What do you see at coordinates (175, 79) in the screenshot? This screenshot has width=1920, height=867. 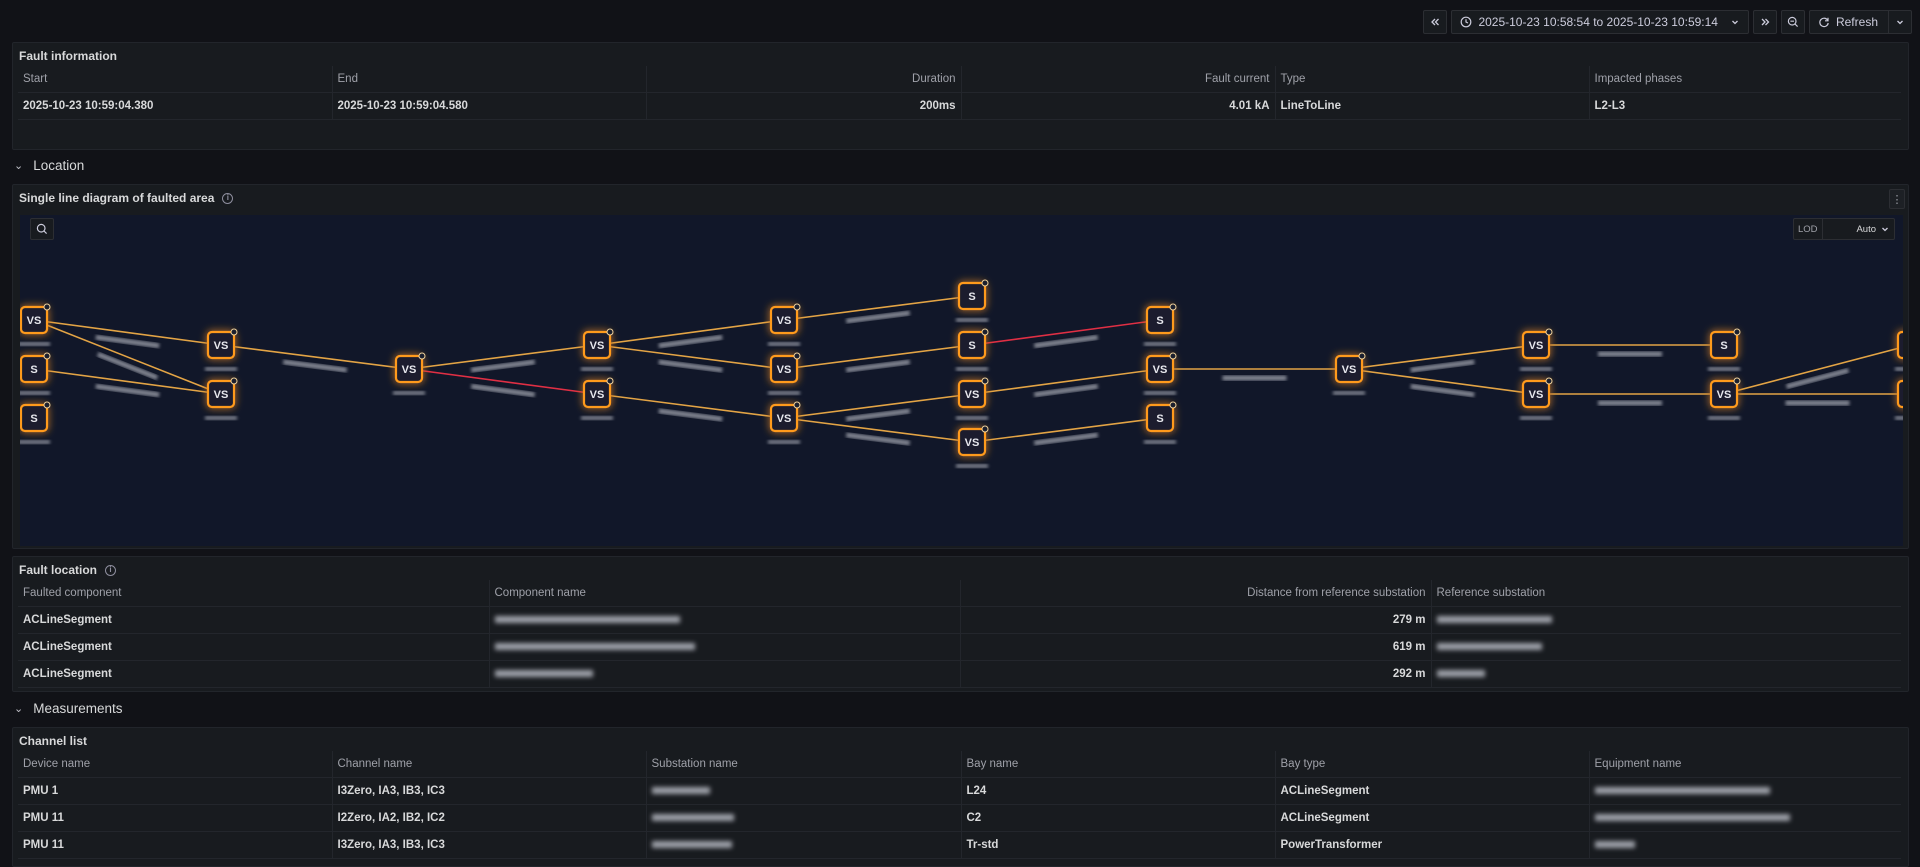 I see `column-header: Start` at bounding box center [175, 79].